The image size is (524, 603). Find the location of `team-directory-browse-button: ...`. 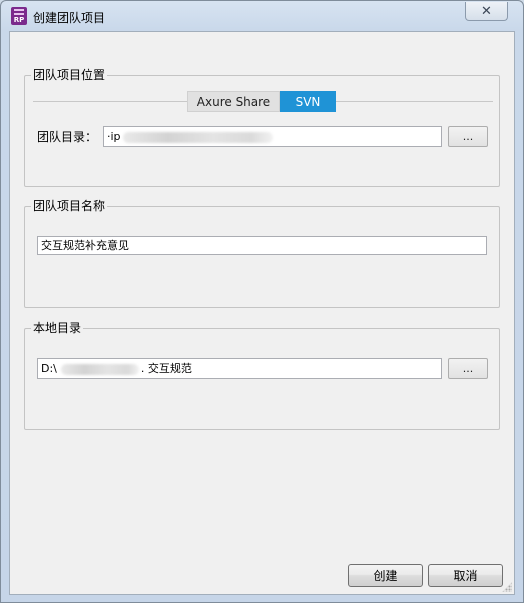

team-directory-browse-button: ... is located at coordinates (468, 136).